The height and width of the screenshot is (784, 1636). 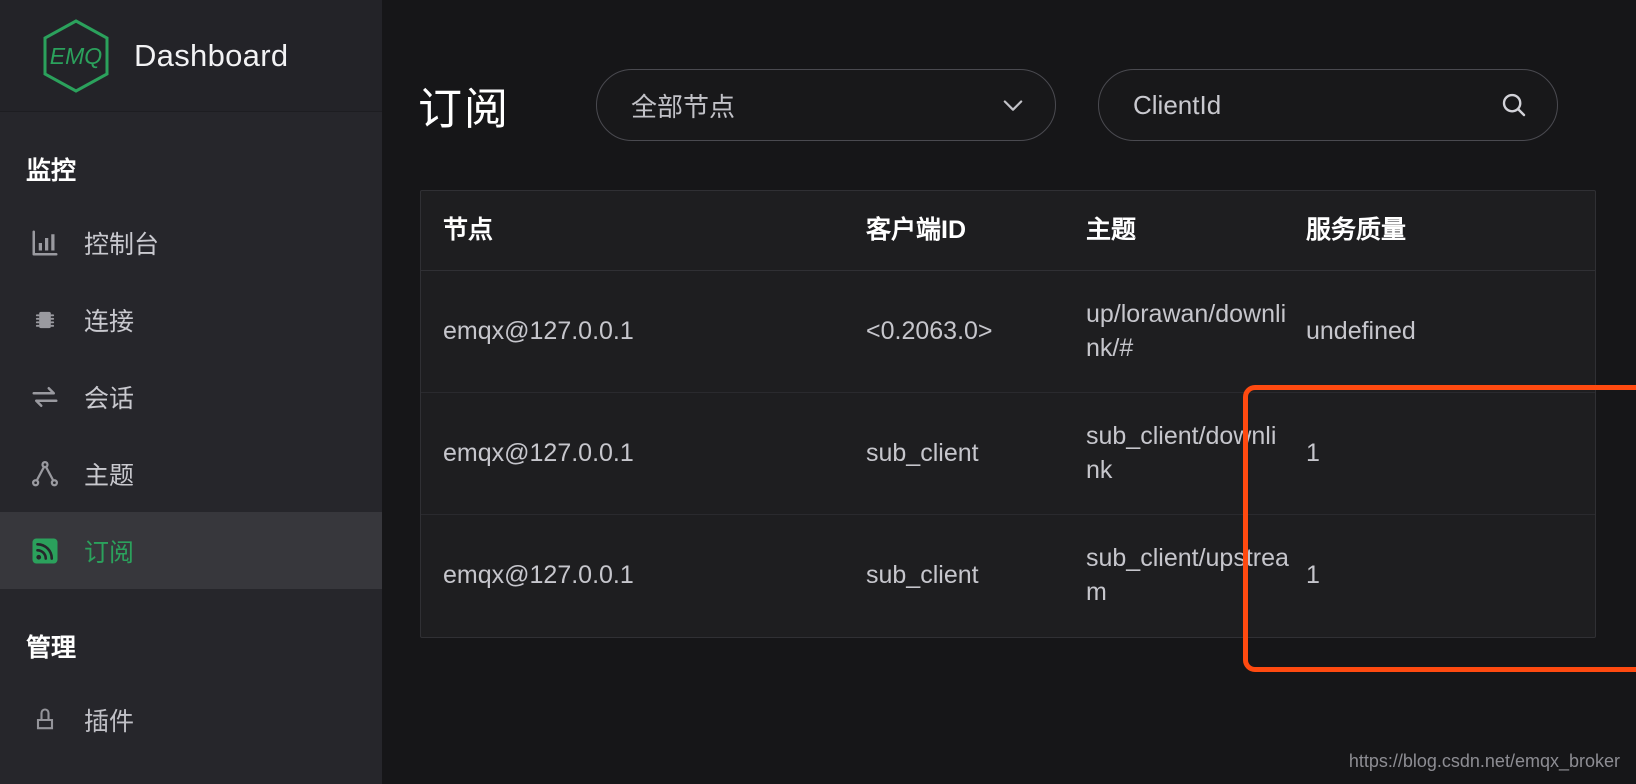 What do you see at coordinates (464, 109) in the screenshot?
I see `page-title: 订阅` at bounding box center [464, 109].